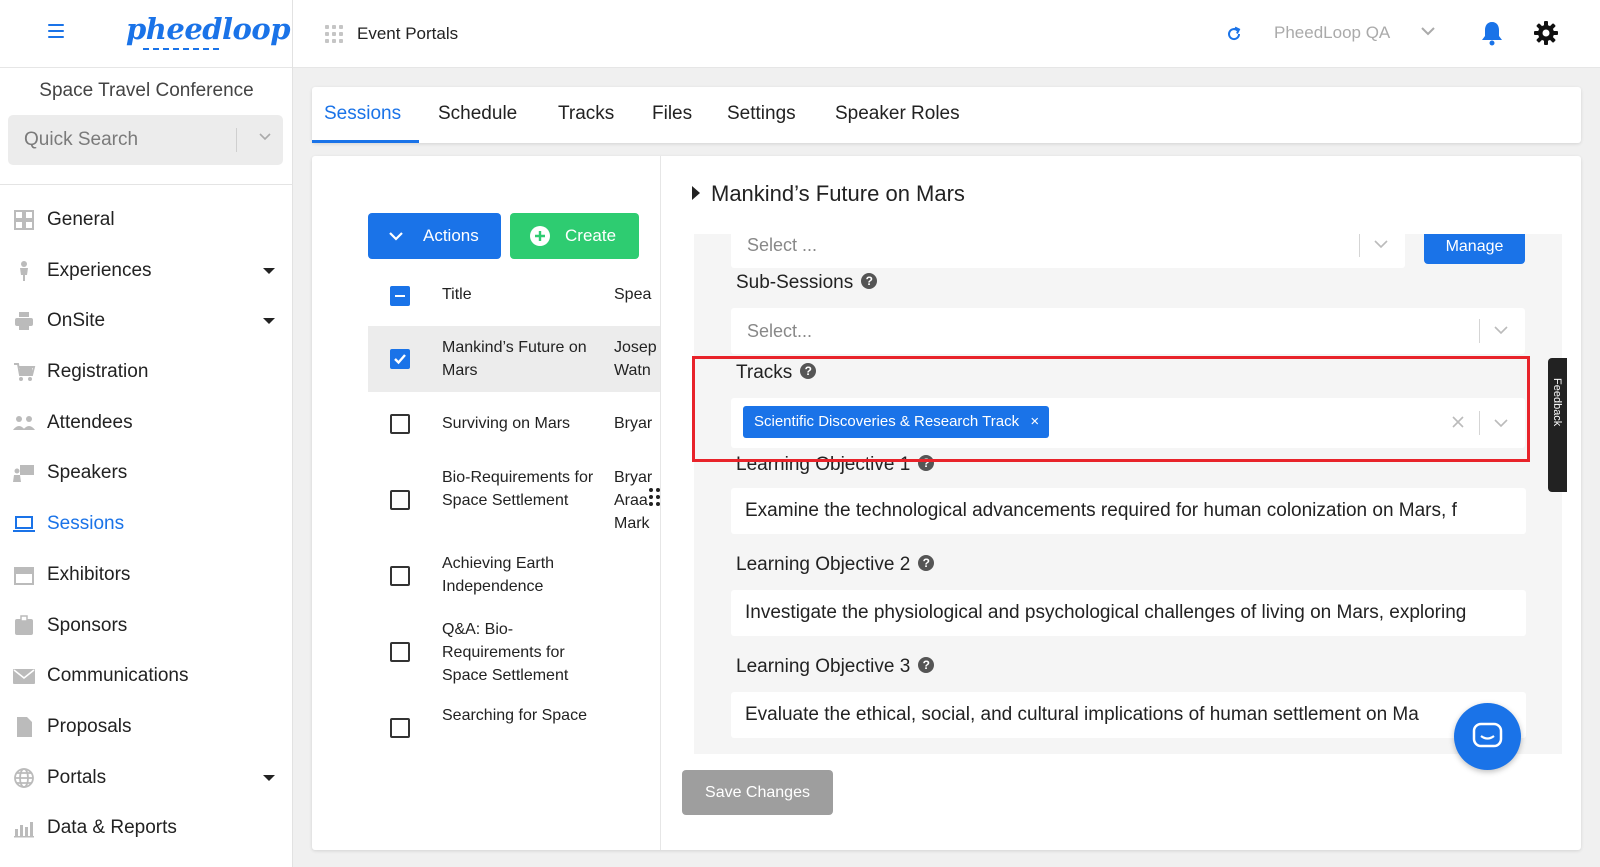  What do you see at coordinates (434, 236) in the screenshot?
I see `actions-button: Actions` at bounding box center [434, 236].